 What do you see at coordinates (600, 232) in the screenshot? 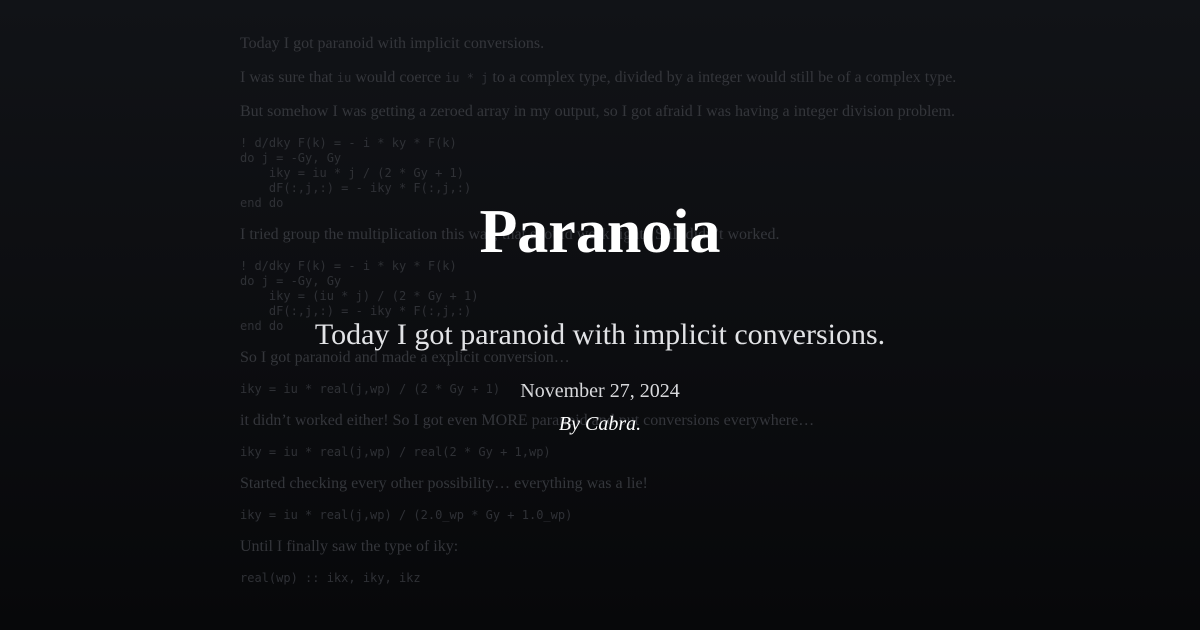
I see `post-title: Paranoia` at bounding box center [600, 232].